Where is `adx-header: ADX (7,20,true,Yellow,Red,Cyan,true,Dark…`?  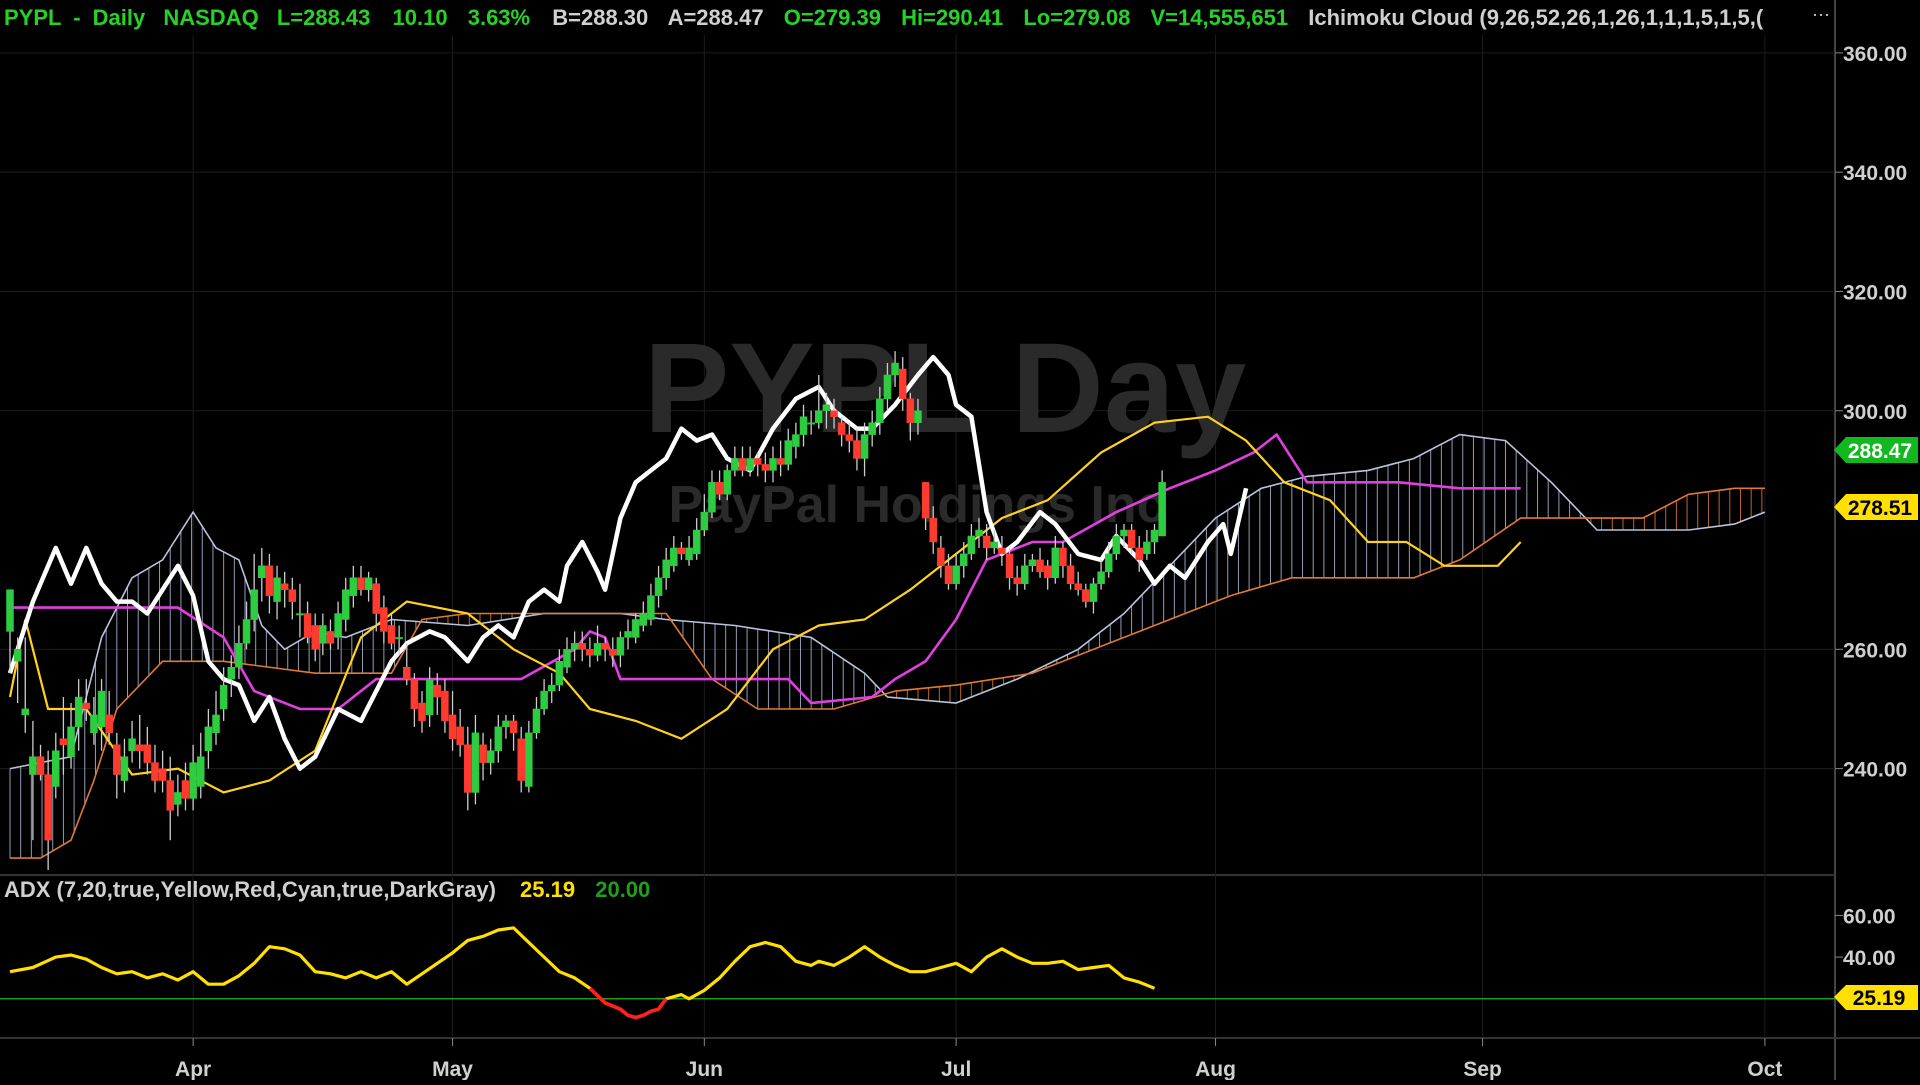 adx-header: ADX (7,20,true,Yellow,Red,Cyan,true,Dark… is located at coordinates (327, 889).